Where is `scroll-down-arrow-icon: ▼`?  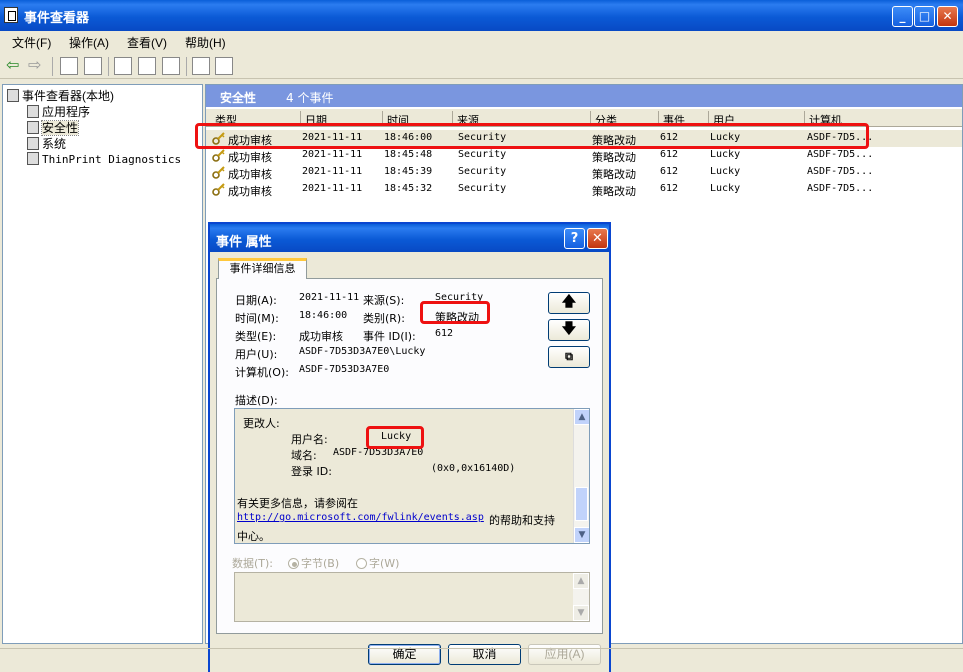
scroll-down-arrow-icon: ▼ is located at coordinates (581, 535).